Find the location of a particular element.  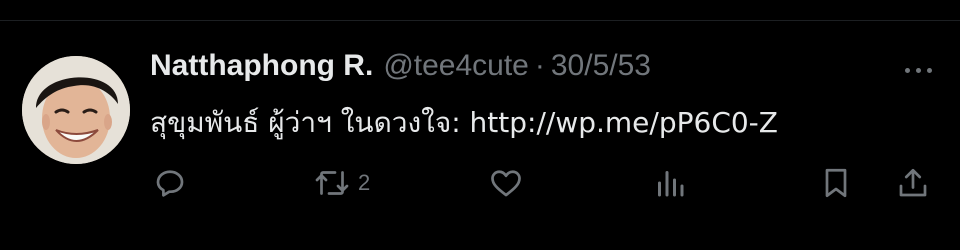

more-options-button is located at coordinates (918, 70).